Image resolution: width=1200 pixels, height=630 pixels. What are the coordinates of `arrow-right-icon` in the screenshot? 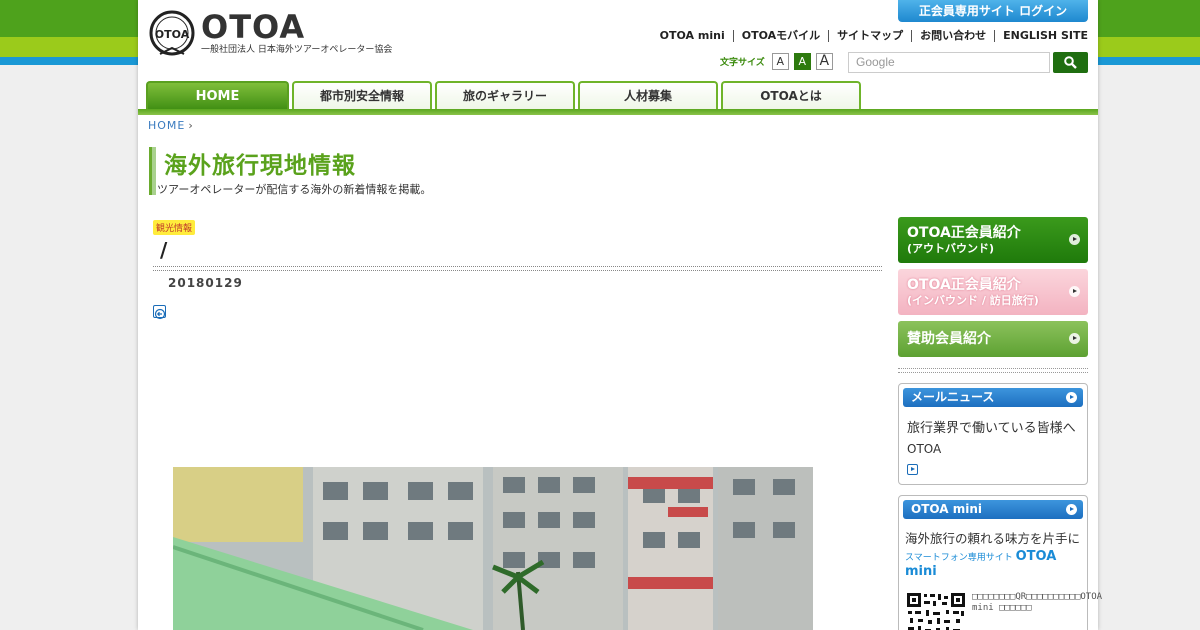 It's located at (912, 469).